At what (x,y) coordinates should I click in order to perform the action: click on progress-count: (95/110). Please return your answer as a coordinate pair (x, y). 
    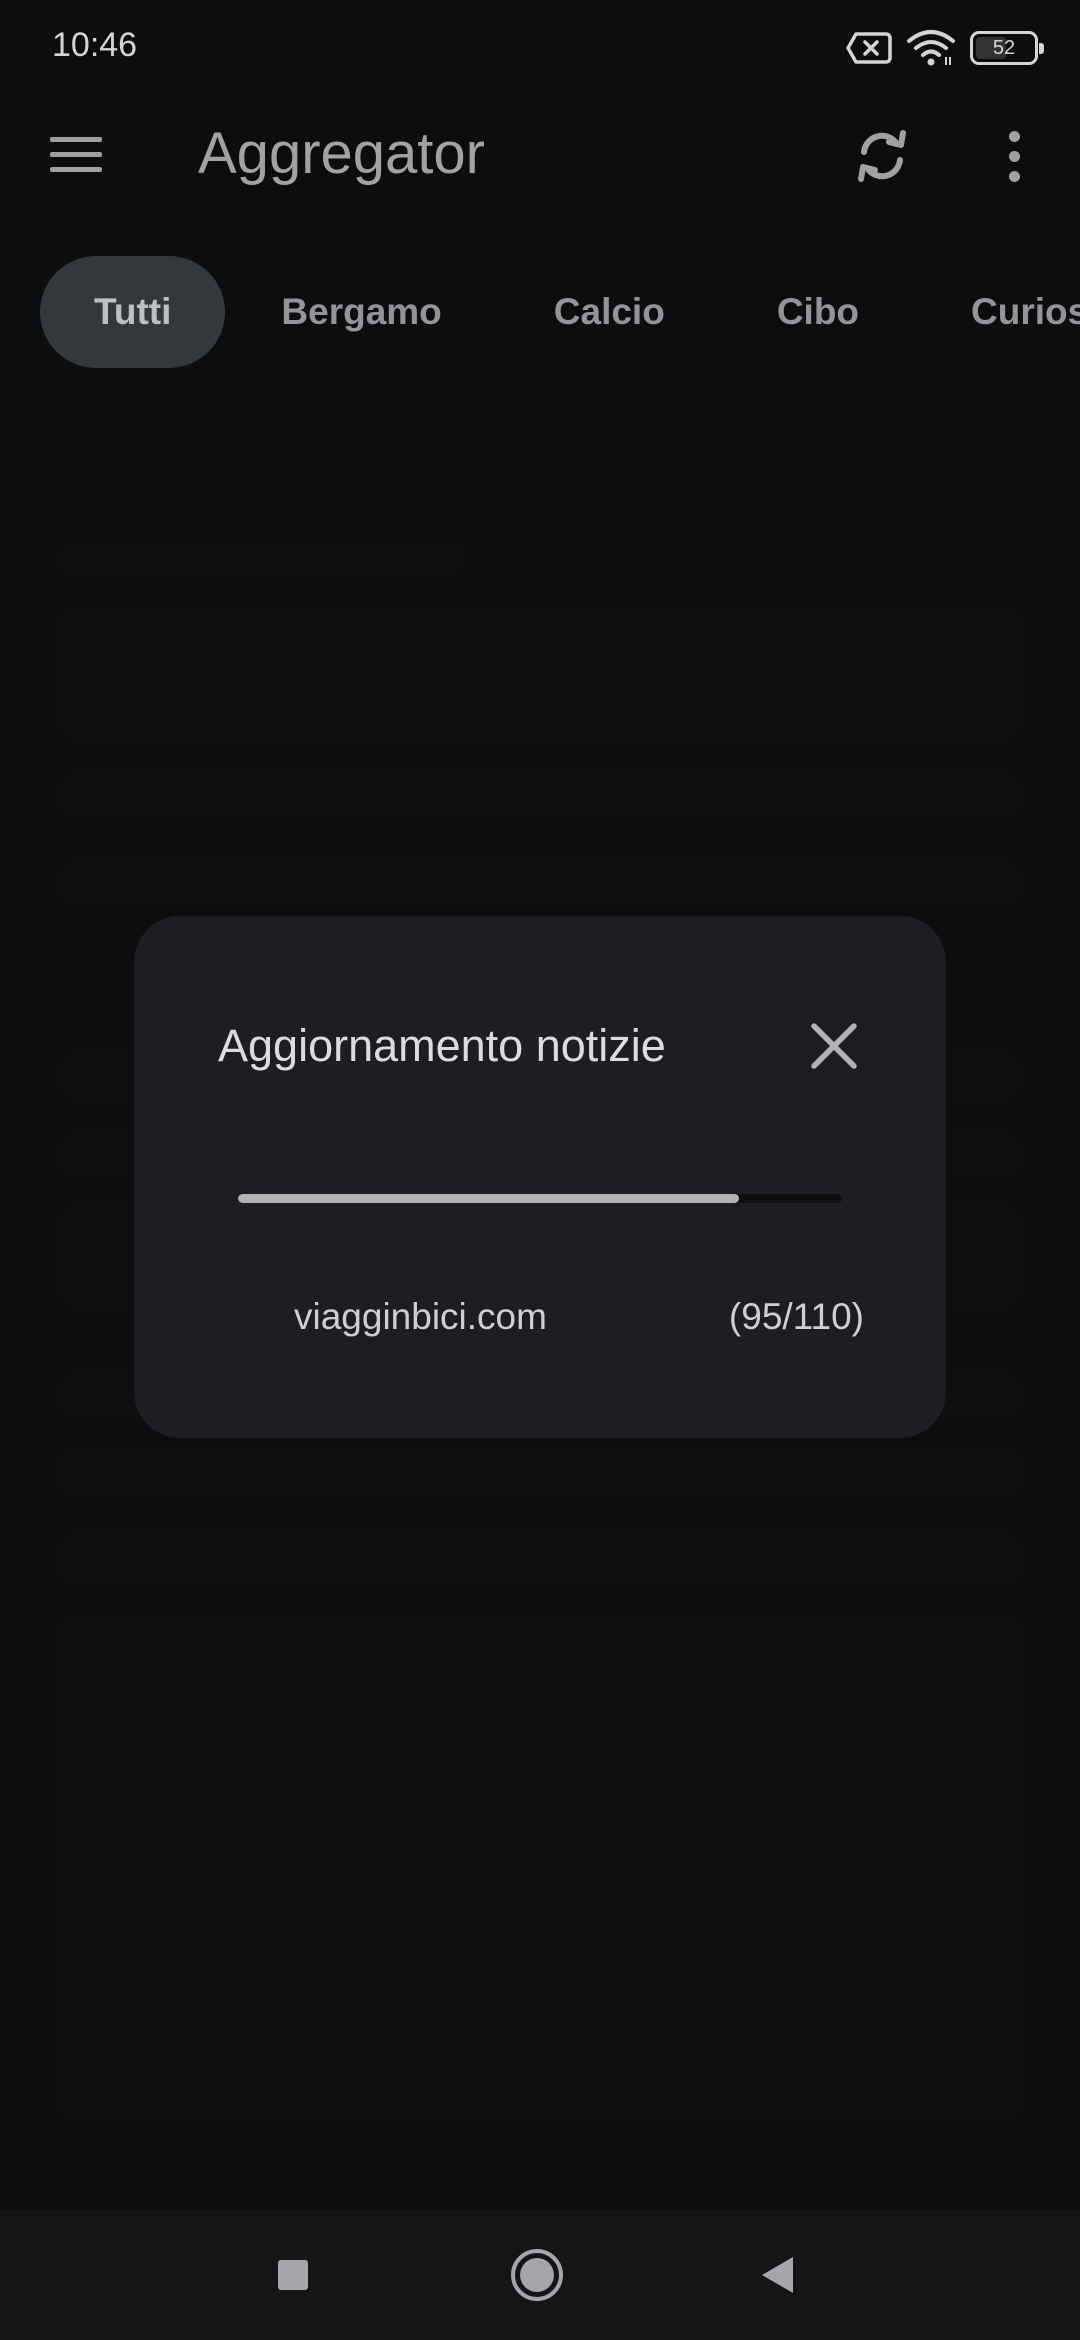
    Looking at the image, I should click on (796, 1316).